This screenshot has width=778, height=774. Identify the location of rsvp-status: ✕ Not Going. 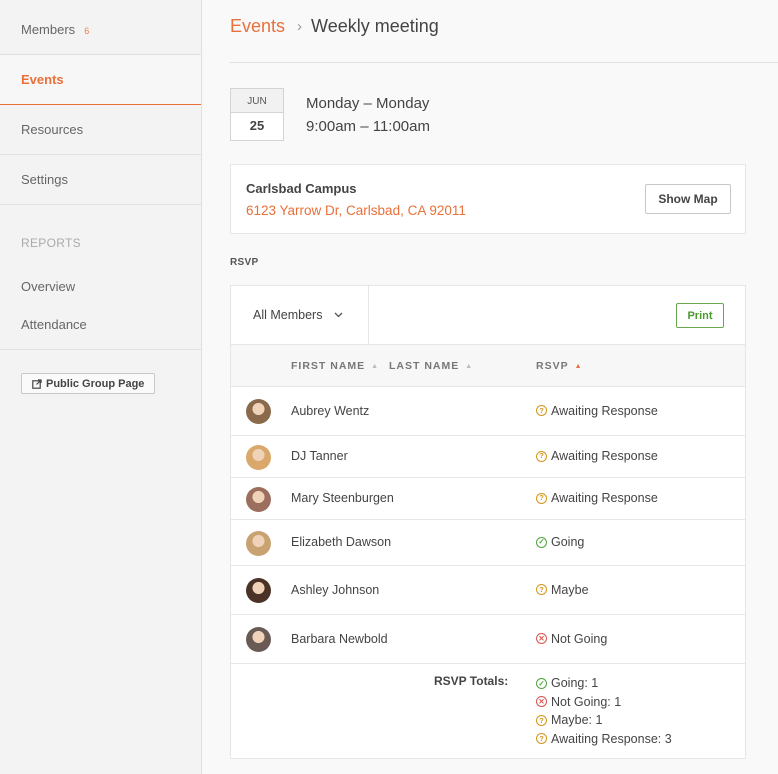
(571, 639).